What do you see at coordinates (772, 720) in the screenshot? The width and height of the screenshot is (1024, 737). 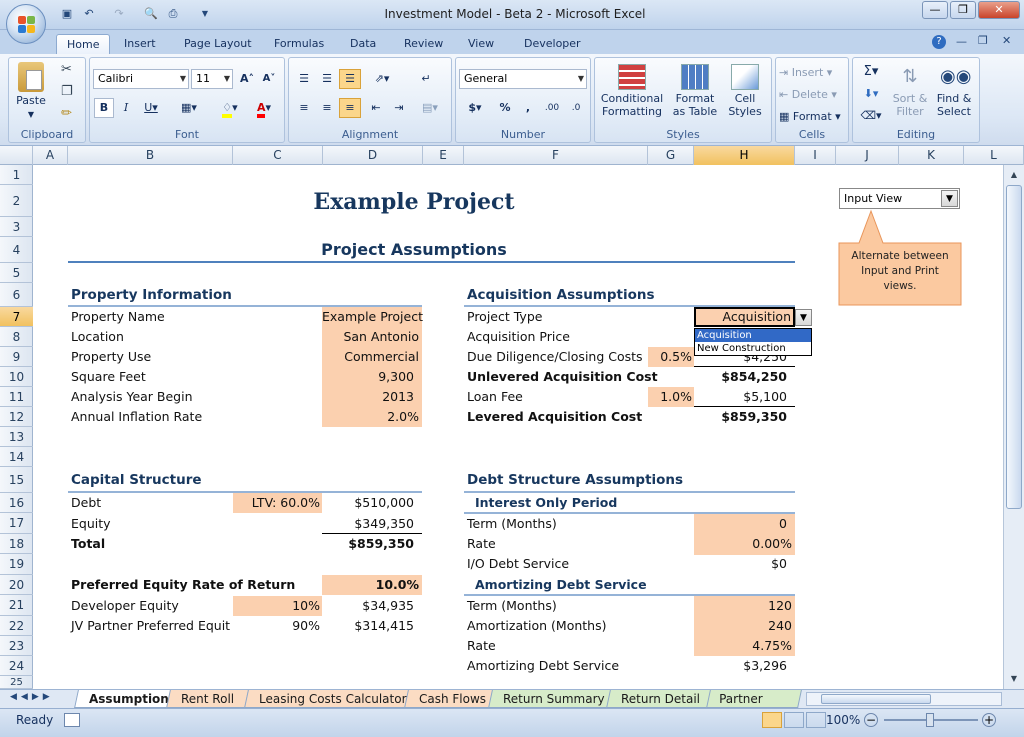 I see `normal-view-icon` at bounding box center [772, 720].